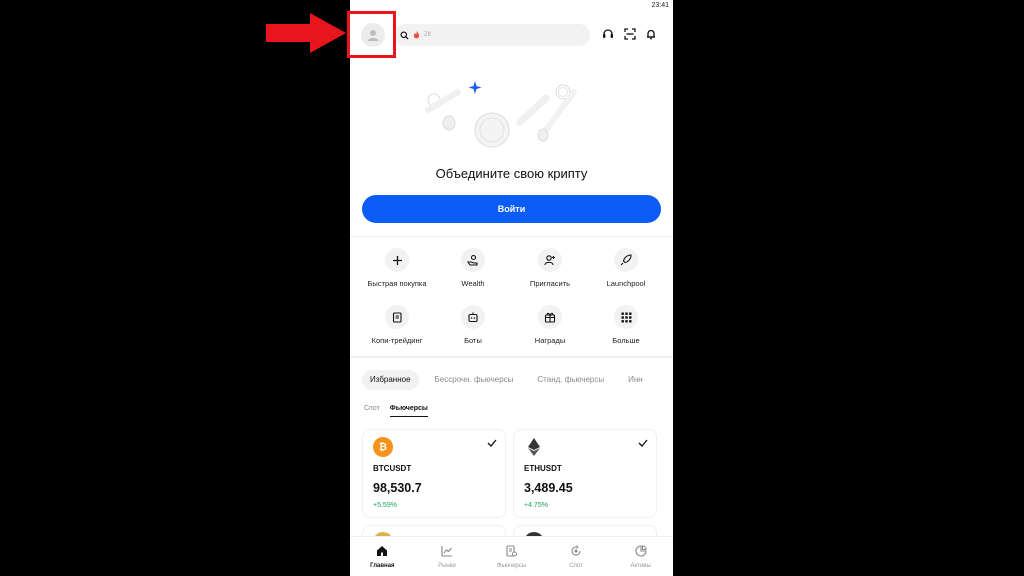 Image resolution: width=1024 pixels, height=576 pixels. What do you see at coordinates (306, 33) in the screenshot?
I see `annotation-arrow-icon` at bounding box center [306, 33].